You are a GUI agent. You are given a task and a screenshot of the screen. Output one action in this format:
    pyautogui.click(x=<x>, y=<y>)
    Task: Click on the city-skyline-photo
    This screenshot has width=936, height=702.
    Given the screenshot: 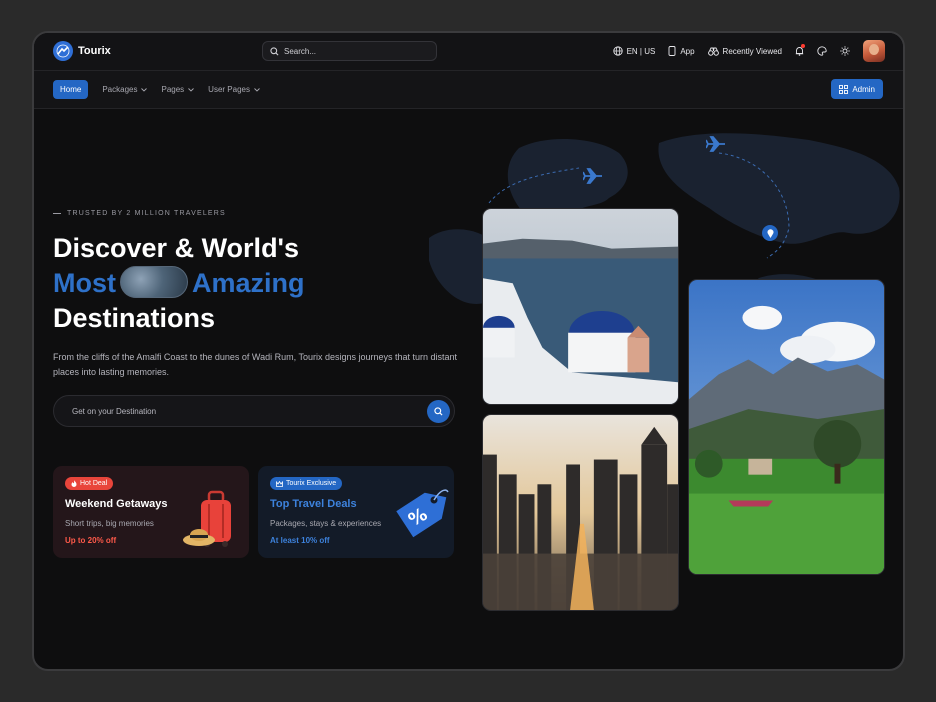 What is the action you would take?
    pyautogui.click(x=580, y=512)
    